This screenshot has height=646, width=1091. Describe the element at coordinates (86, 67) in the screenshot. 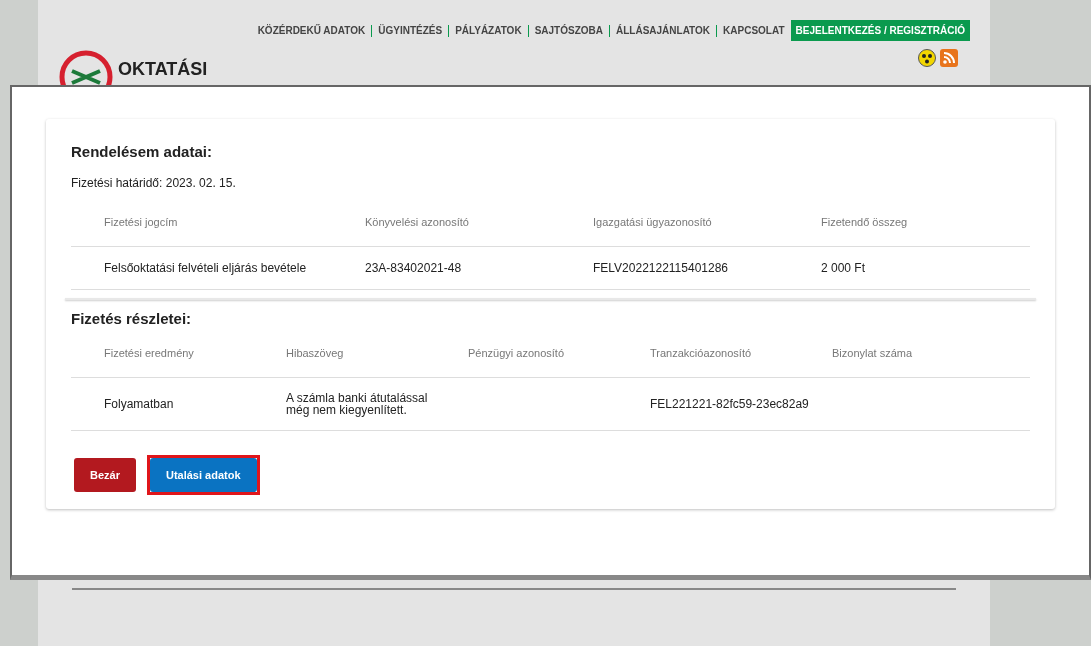

I see `logo-icon` at that location.